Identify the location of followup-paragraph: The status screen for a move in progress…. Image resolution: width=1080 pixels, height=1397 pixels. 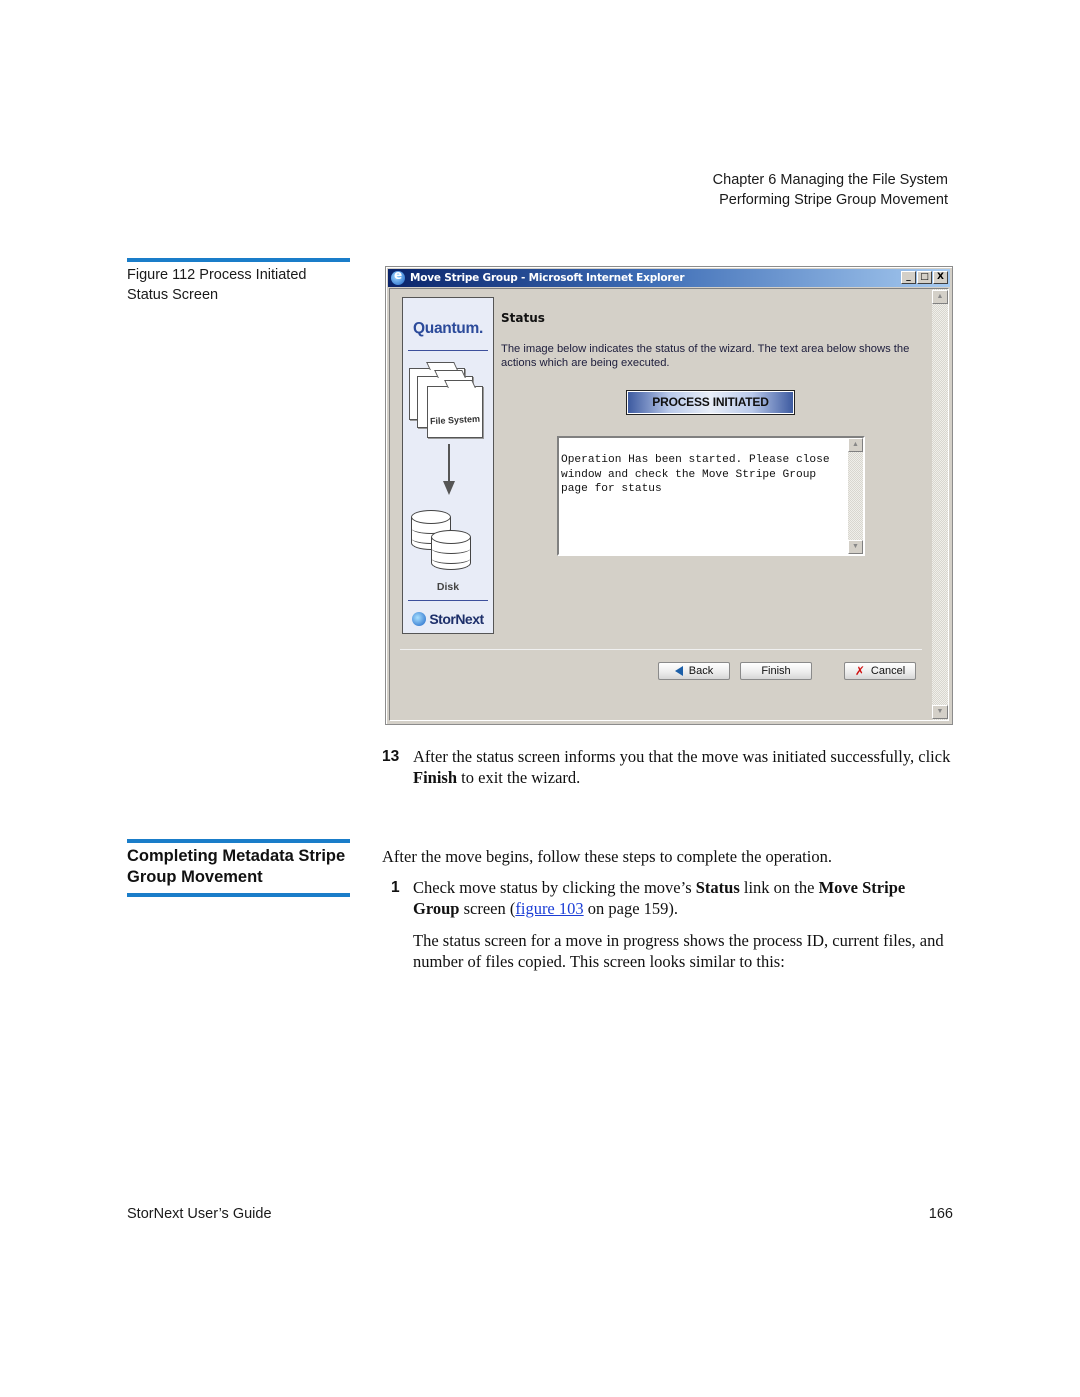
(678, 951).